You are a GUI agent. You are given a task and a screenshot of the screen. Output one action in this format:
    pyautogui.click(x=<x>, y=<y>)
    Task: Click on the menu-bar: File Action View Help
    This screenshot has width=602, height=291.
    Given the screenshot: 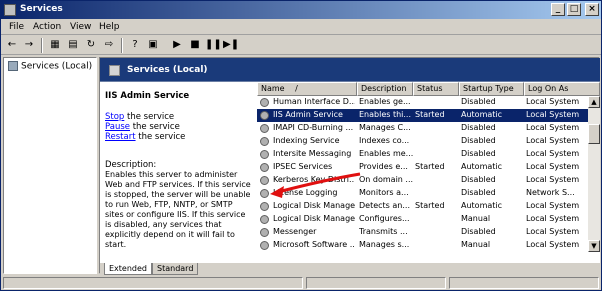 What is the action you would take?
    pyautogui.click(x=301, y=27)
    